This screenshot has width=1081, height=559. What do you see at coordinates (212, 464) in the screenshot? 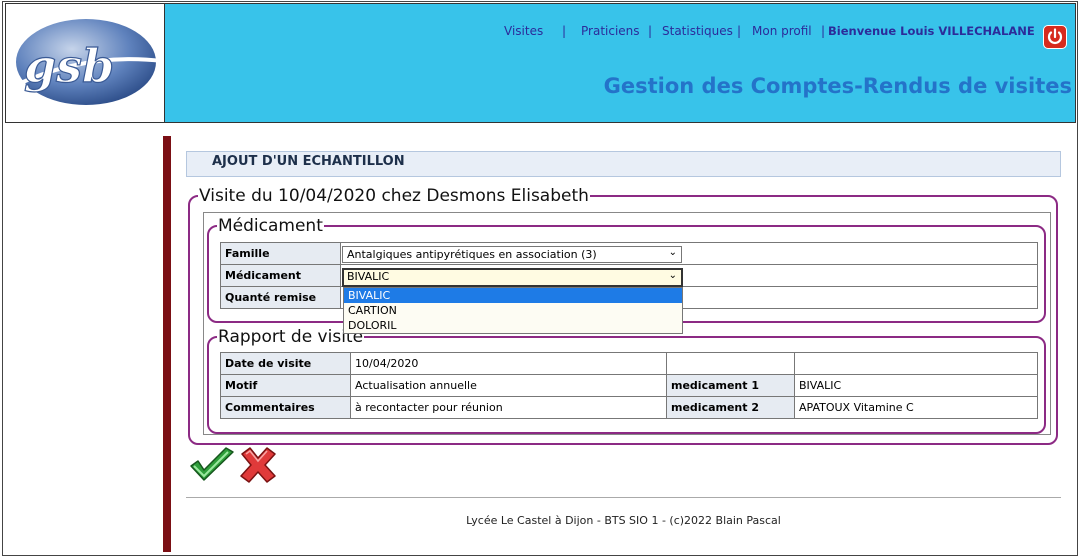
I see `checkmark-icon` at bounding box center [212, 464].